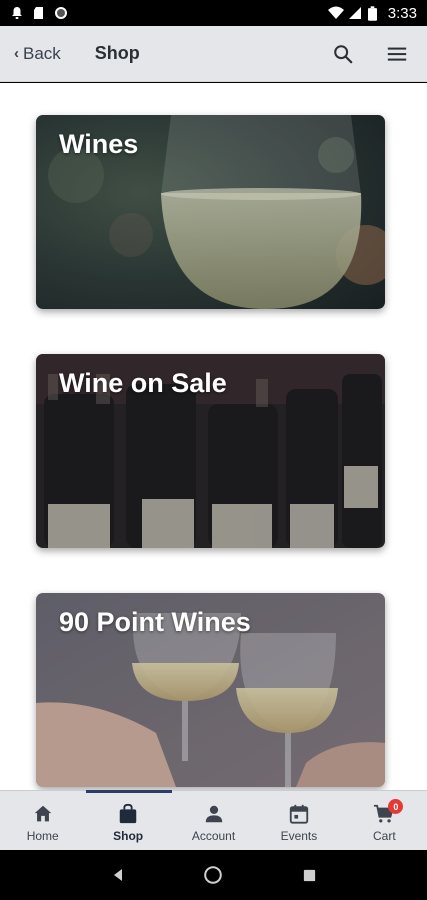  Describe the element at coordinates (117, 53) in the screenshot. I see `page-title: Shop` at that location.